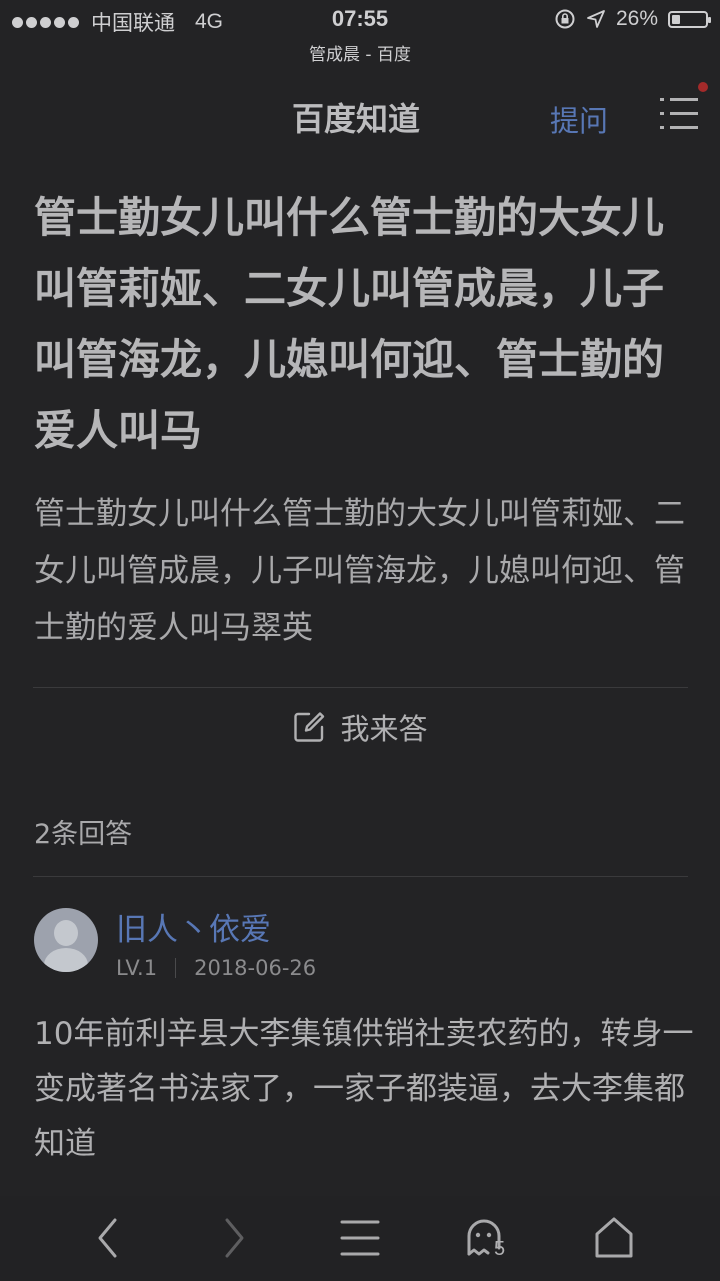 The image size is (720, 1281). Describe the element at coordinates (636, 18) in the screenshot. I see `battery-percent: 26%` at that location.